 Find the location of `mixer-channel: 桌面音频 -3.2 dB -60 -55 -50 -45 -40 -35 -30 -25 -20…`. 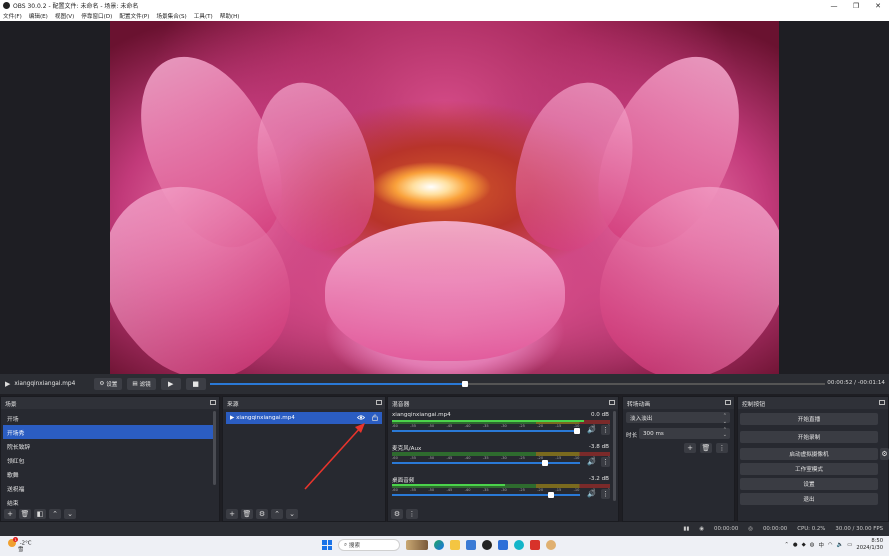

mixer-channel: 桌面音频 -3.2 dB -60 -55 -50 -45 -40 -35 -30 -25 -20… is located at coordinates (501, 491).